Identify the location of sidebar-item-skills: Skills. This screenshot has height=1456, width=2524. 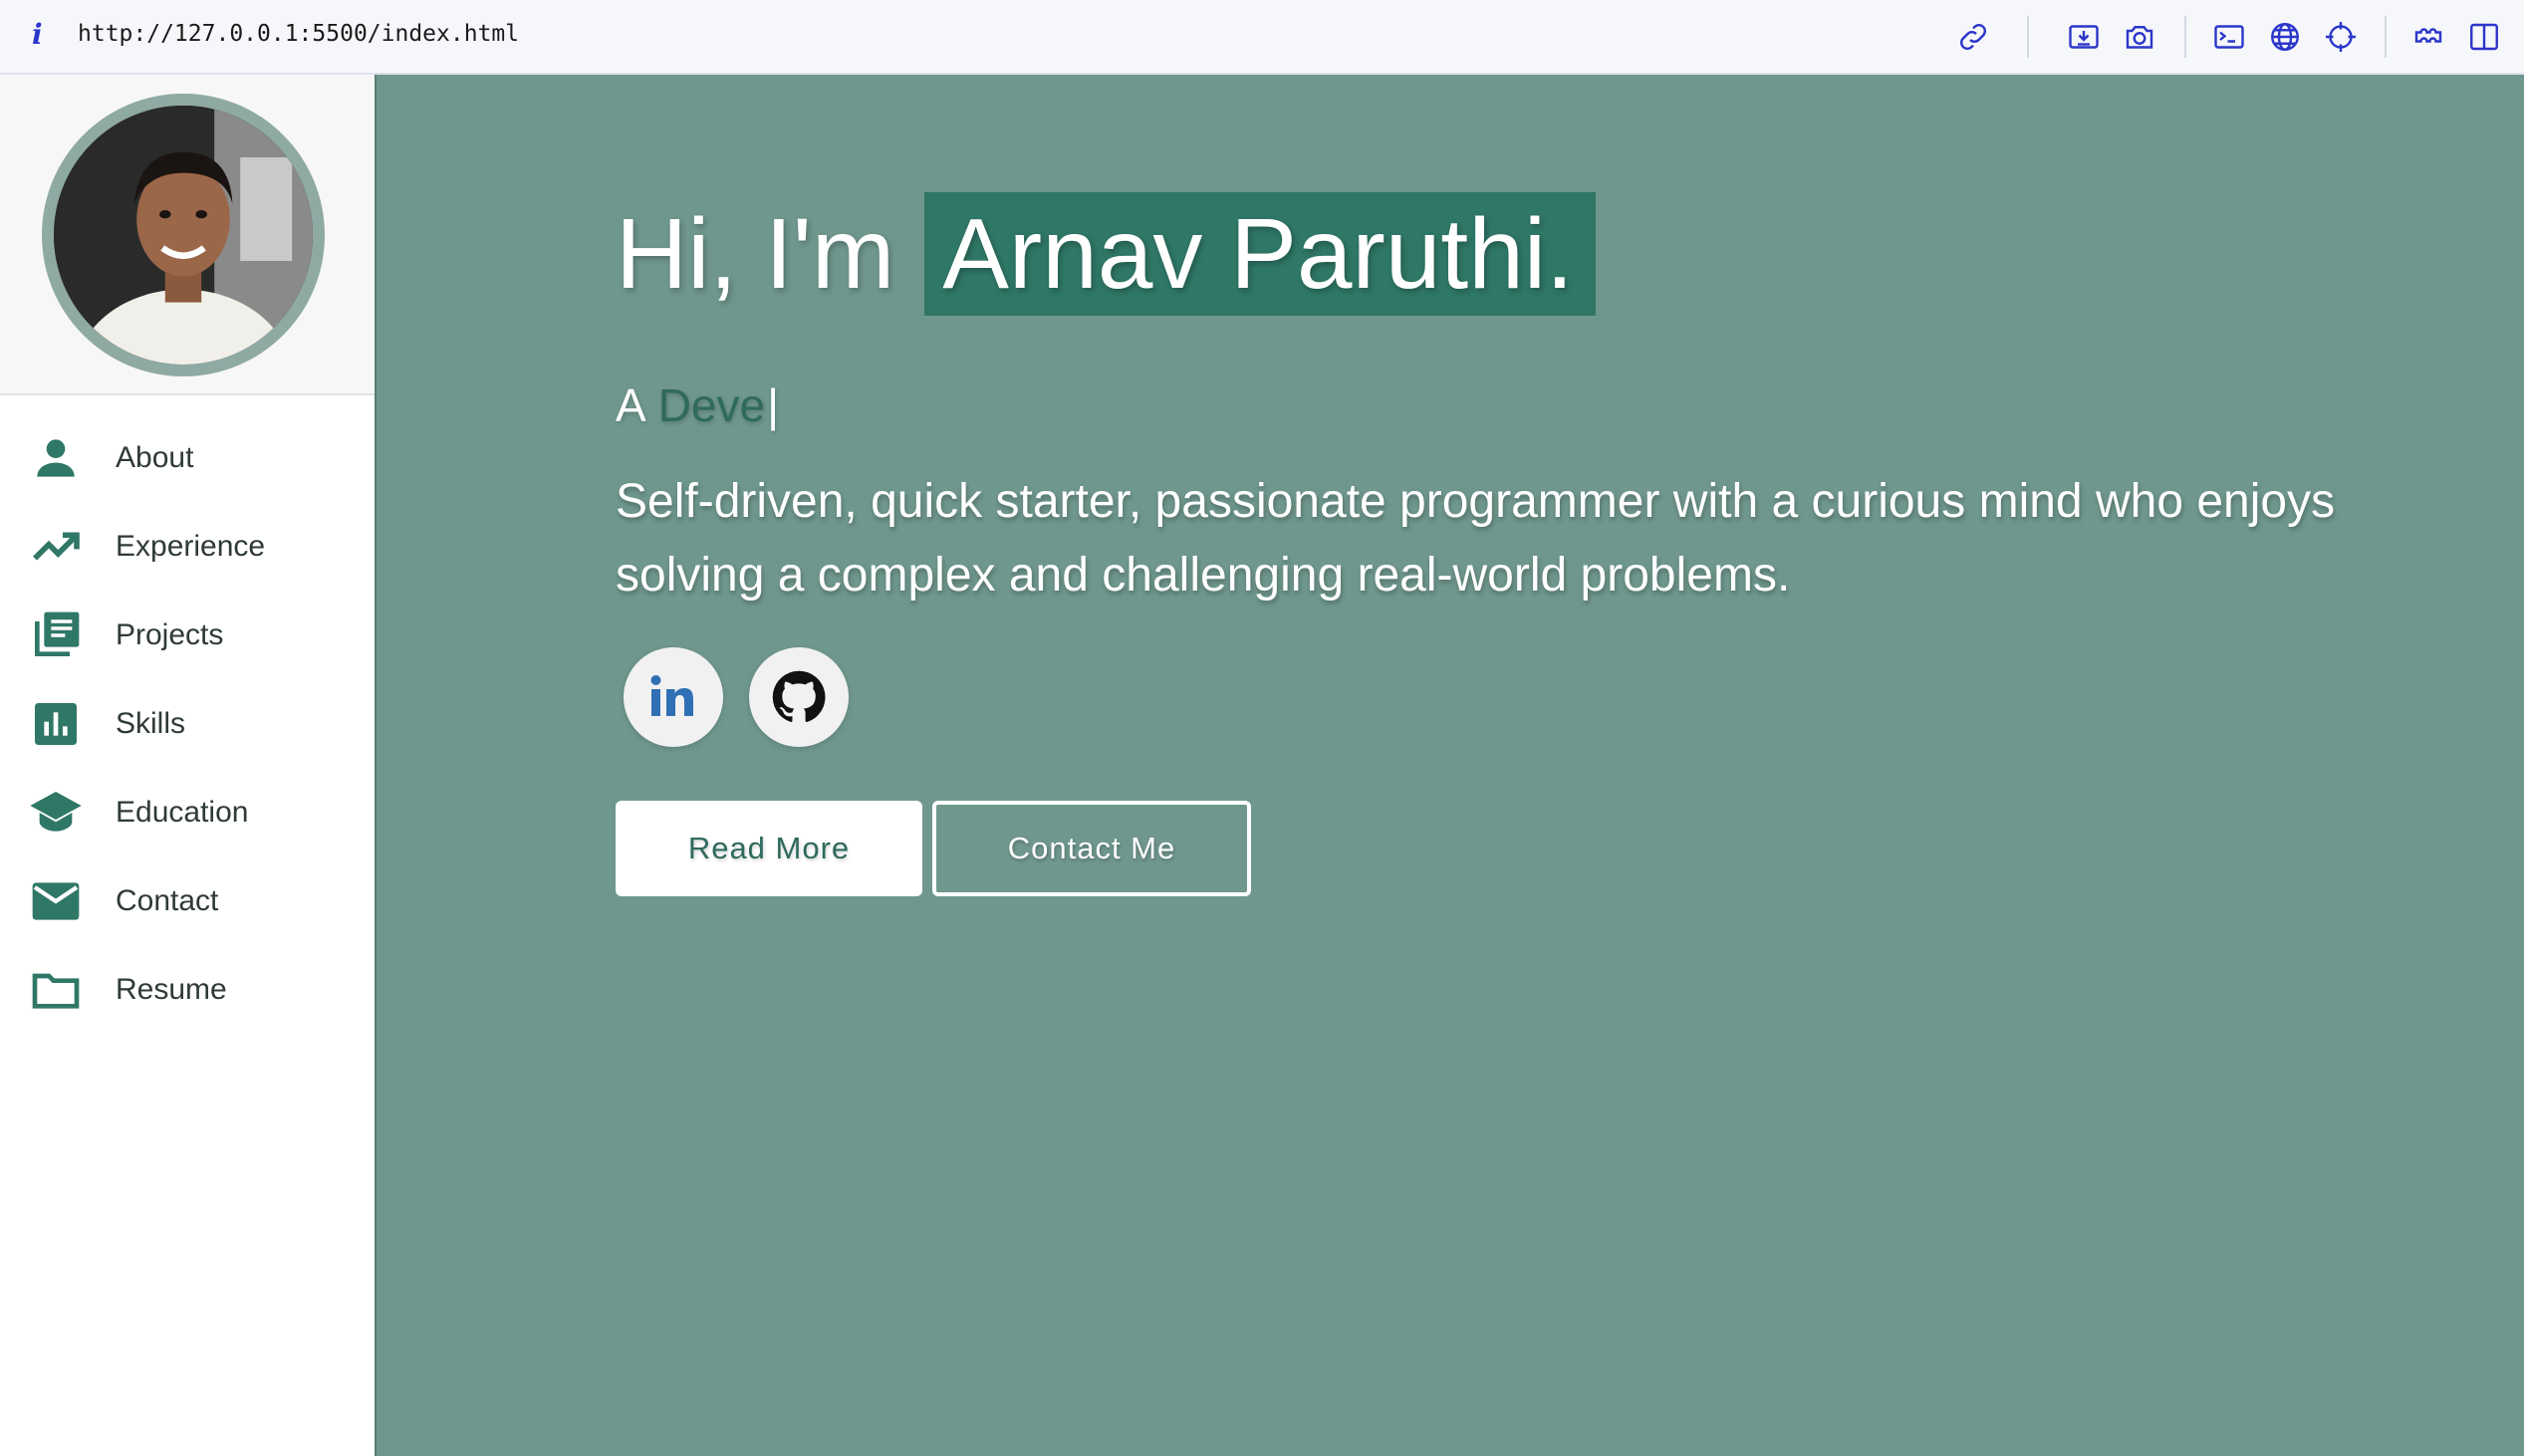
(187, 723).